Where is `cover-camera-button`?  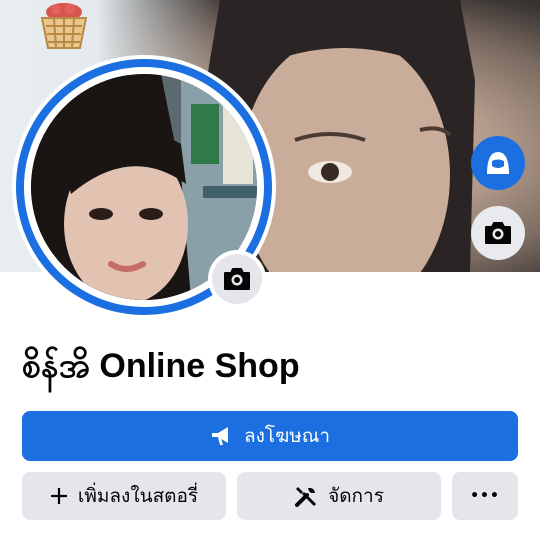 cover-camera-button is located at coordinates (498, 233).